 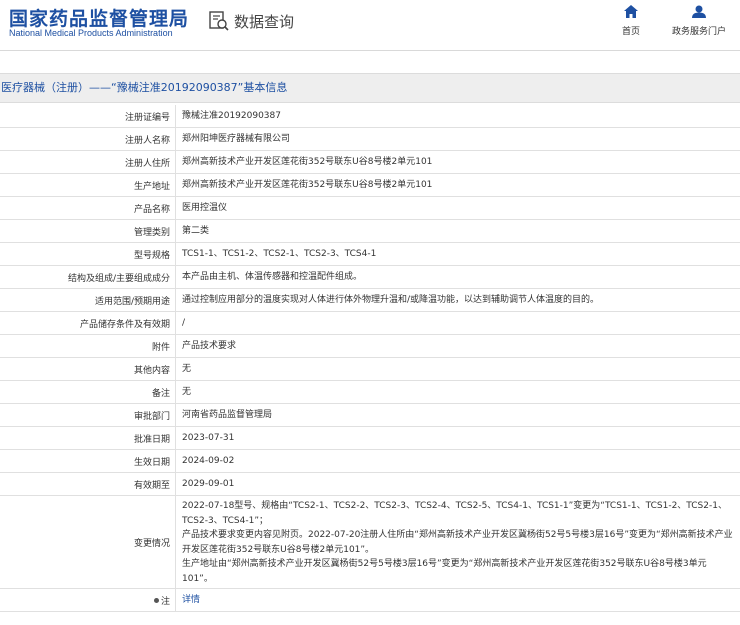 I want to click on record-title: 医疗器械（注册）——“豫械注准20192090387”基本信息, so click(x=370, y=88).